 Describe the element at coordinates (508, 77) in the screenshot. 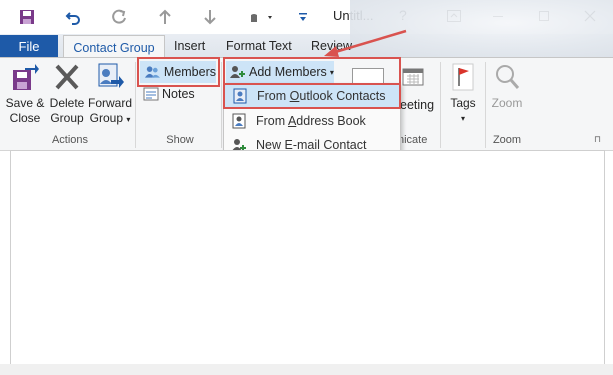

I see `magnifier-icon` at that location.